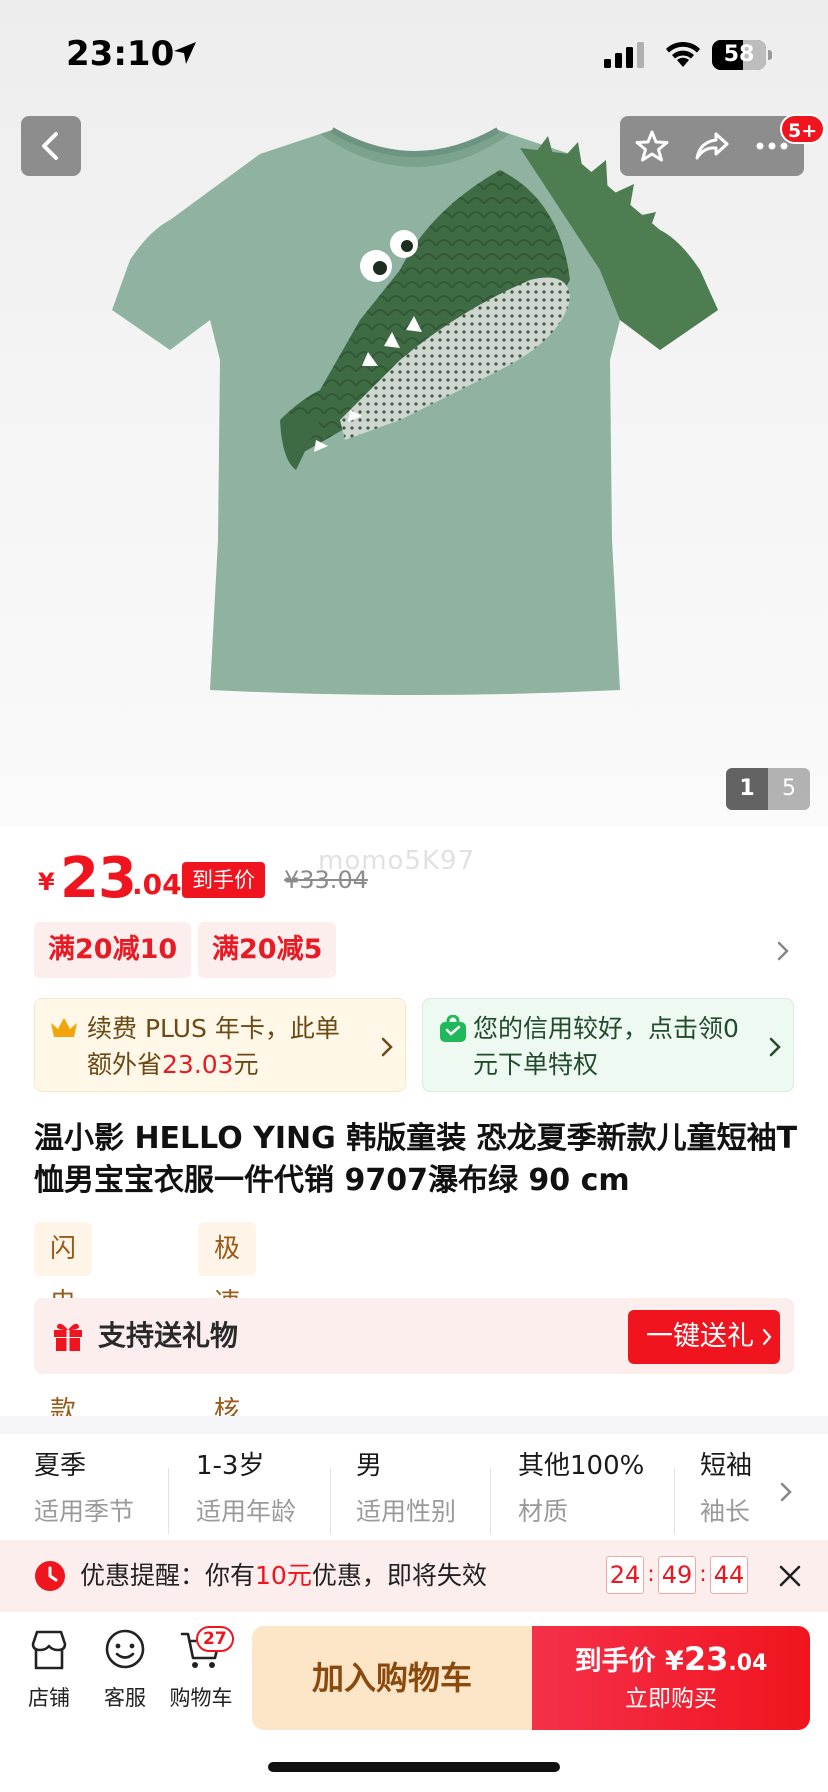 The image size is (828, 1792). Describe the element at coordinates (399, 1575) in the screenshot. I see `reminder-suffix: 优惠，即将失效` at that location.